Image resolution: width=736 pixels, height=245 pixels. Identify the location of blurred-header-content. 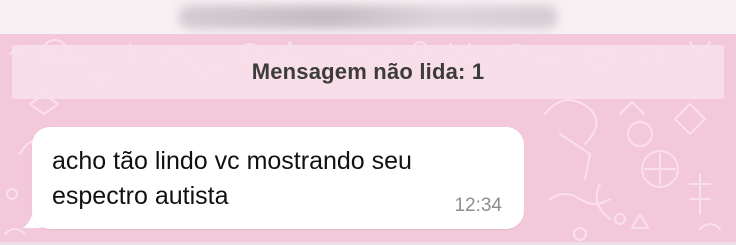
(368, 17).